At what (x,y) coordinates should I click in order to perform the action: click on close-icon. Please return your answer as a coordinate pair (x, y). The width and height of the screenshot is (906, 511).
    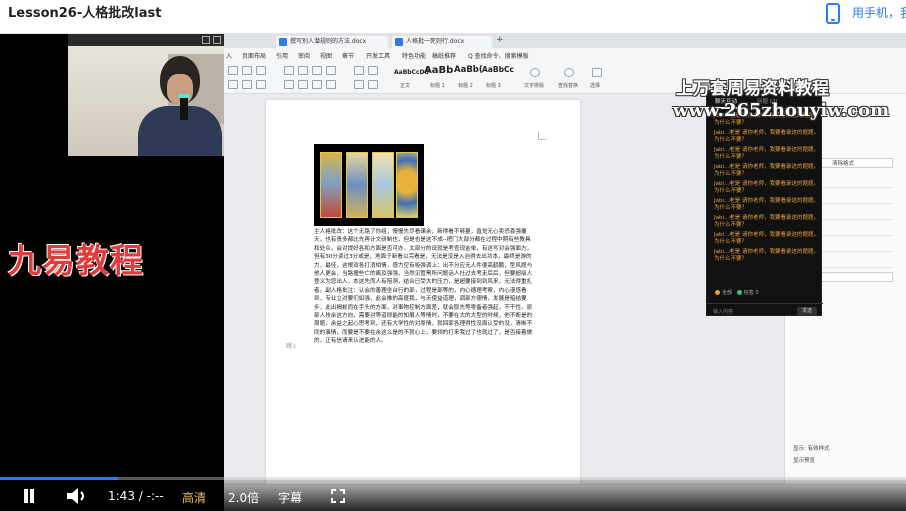
    Looking at the image, I should click on (217, 40).